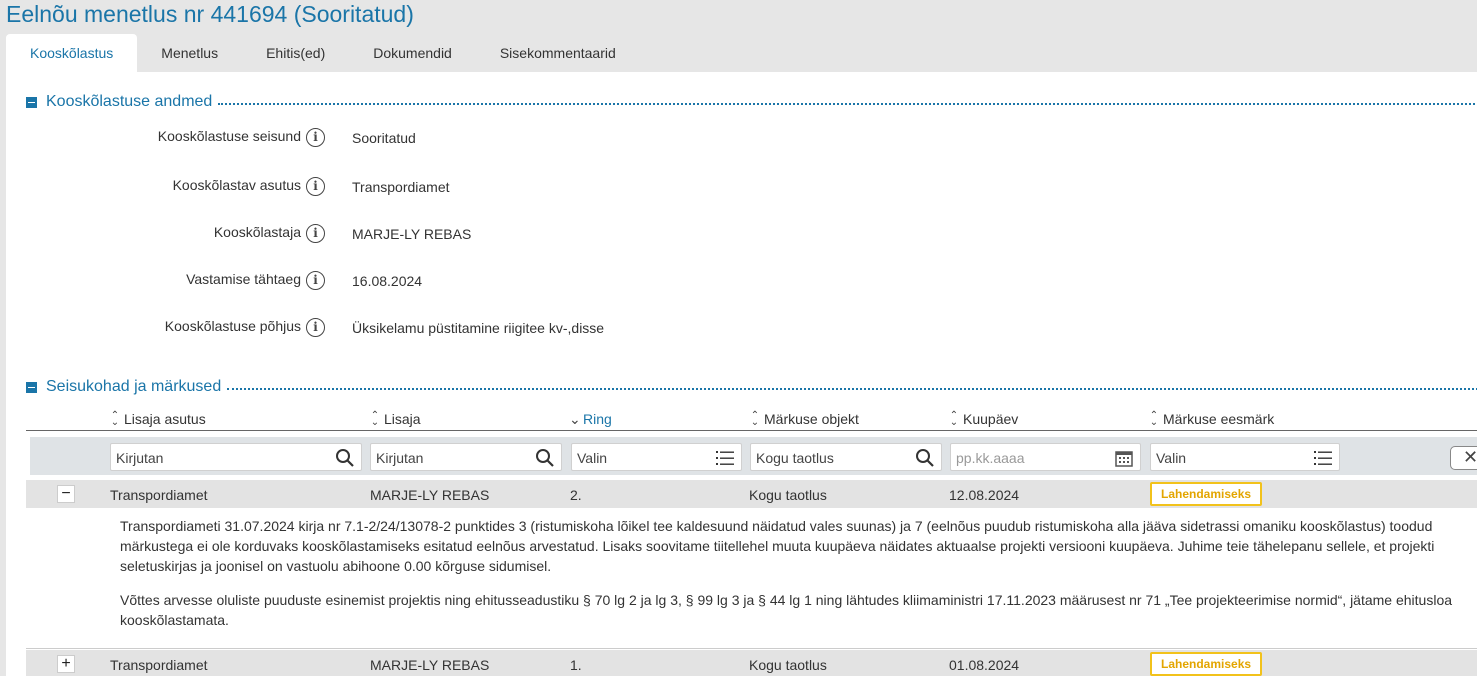 The height and width of the screenshot is (676, 1477). Describe the element at coordinates (243, 279) in the screenshot. I see `field-label: Vastamise tähtaeg` at that location.